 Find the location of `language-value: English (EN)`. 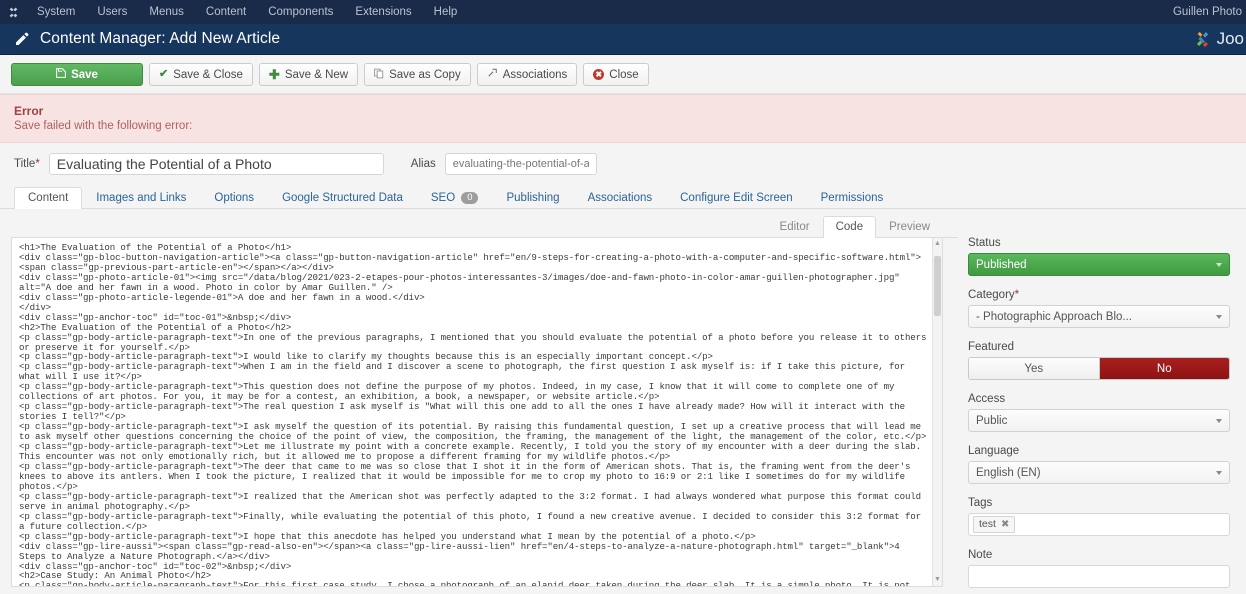

language-value: English (EN) is located at coordinates (1008, 472).